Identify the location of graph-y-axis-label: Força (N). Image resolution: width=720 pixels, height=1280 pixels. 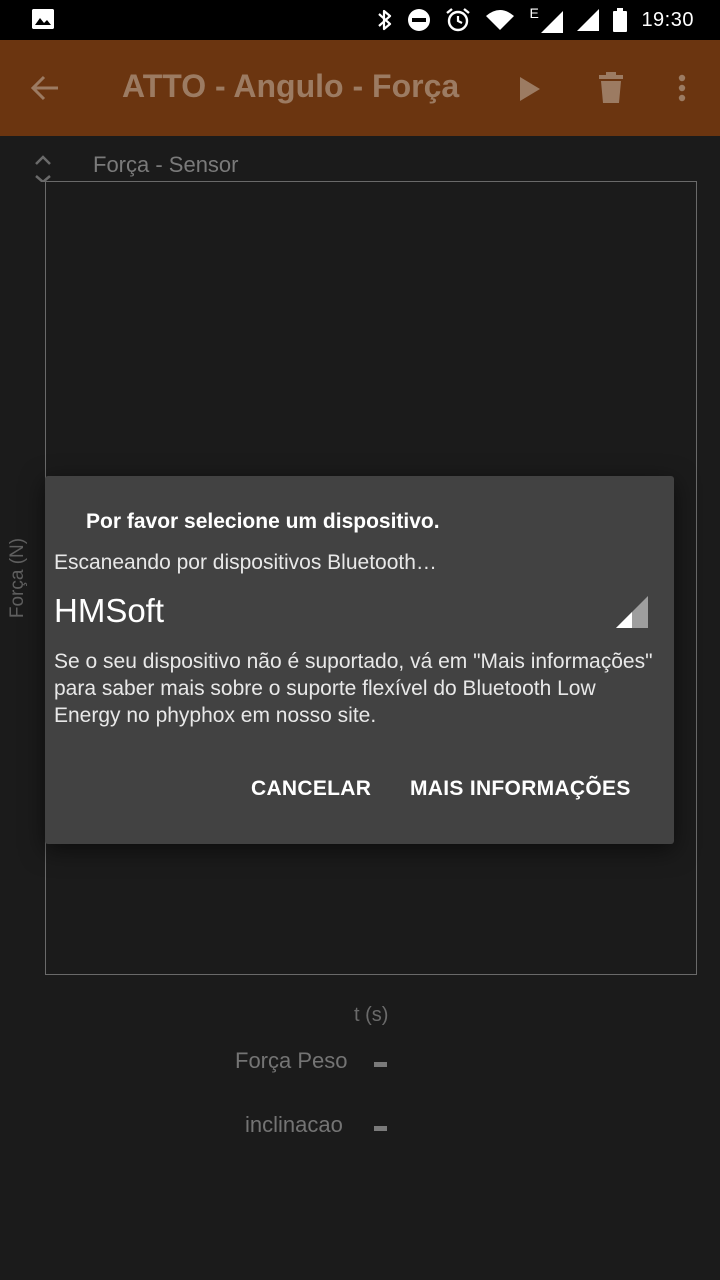
(18, 578).